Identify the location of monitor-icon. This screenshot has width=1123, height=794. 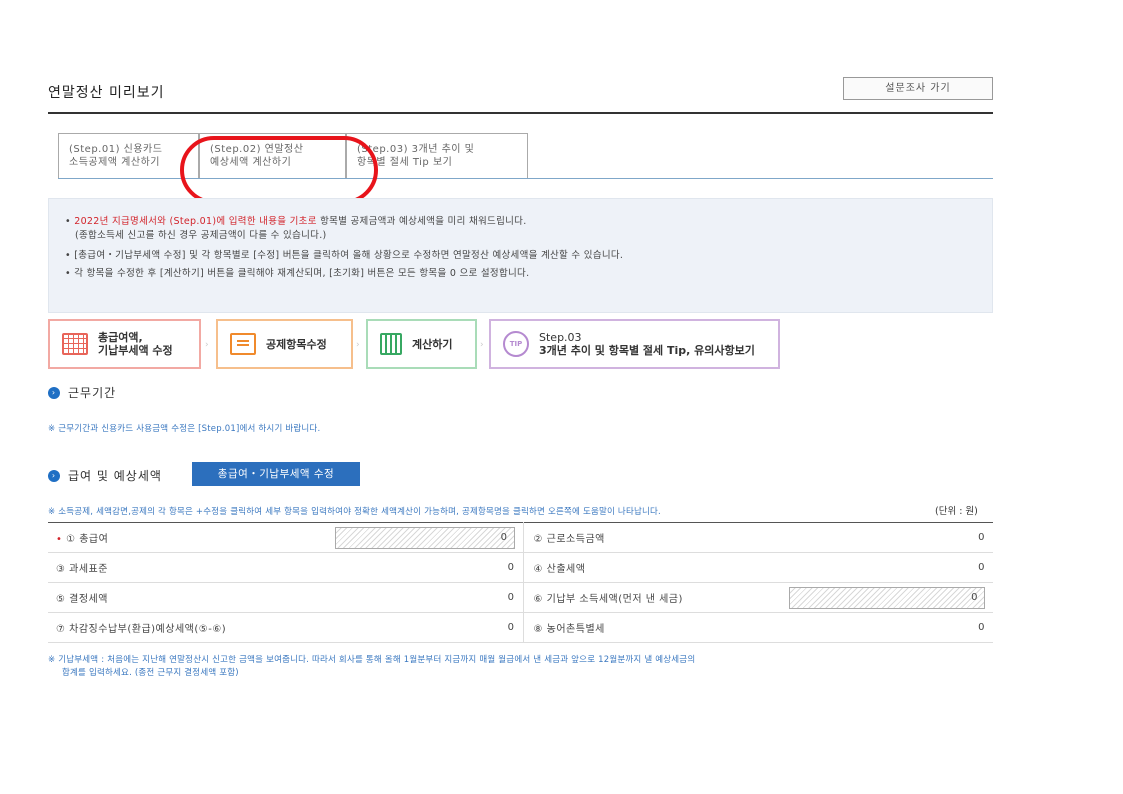
(243, 344).